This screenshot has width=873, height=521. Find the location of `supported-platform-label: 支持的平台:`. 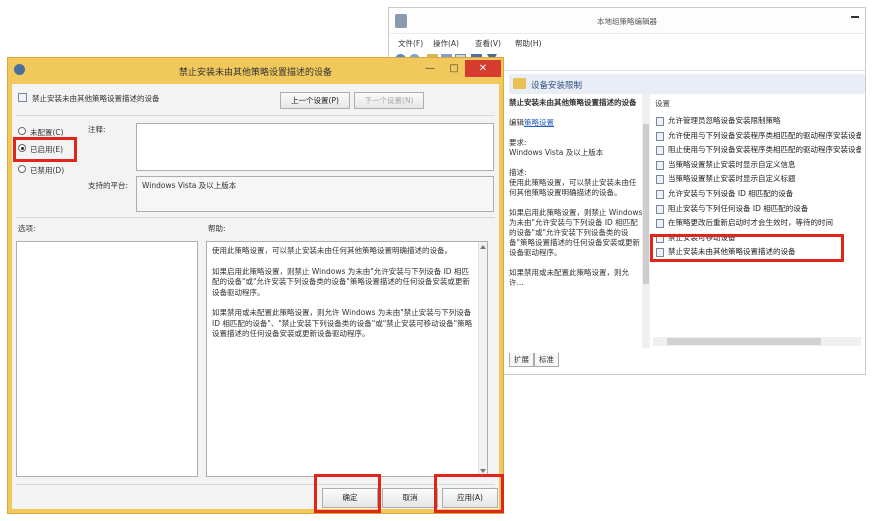

supported-platform-label: 支持的平台: is located at coordinates (108, 185).